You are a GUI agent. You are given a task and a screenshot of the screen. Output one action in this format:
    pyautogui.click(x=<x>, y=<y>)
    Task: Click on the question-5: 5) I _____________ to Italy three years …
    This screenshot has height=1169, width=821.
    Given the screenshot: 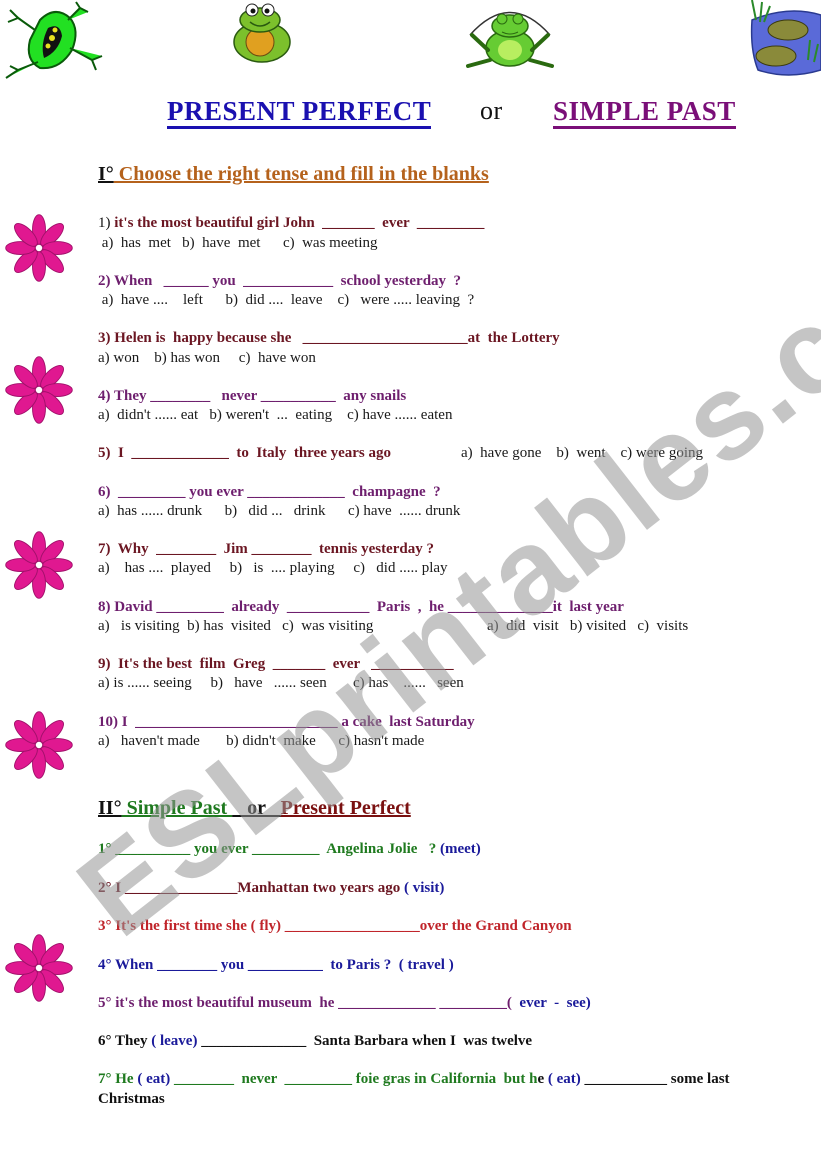 What is the action you would take?
    pyautogui.click(x=245, y=453)
    